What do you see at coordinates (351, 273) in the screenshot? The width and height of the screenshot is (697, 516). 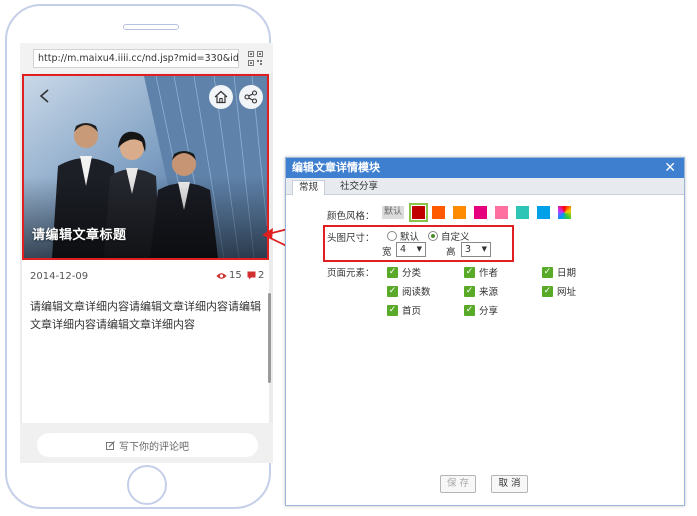 I see `page-elements-label: 页面元素：` at bounding box center [351, 273].